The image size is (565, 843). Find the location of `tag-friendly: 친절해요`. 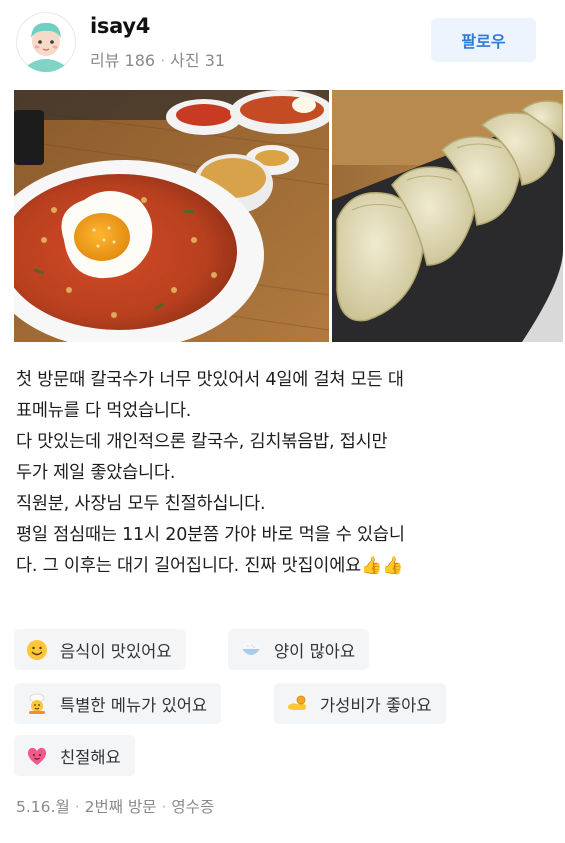

tag-friendly: 친절해요 is located at coordinates (74, 755).